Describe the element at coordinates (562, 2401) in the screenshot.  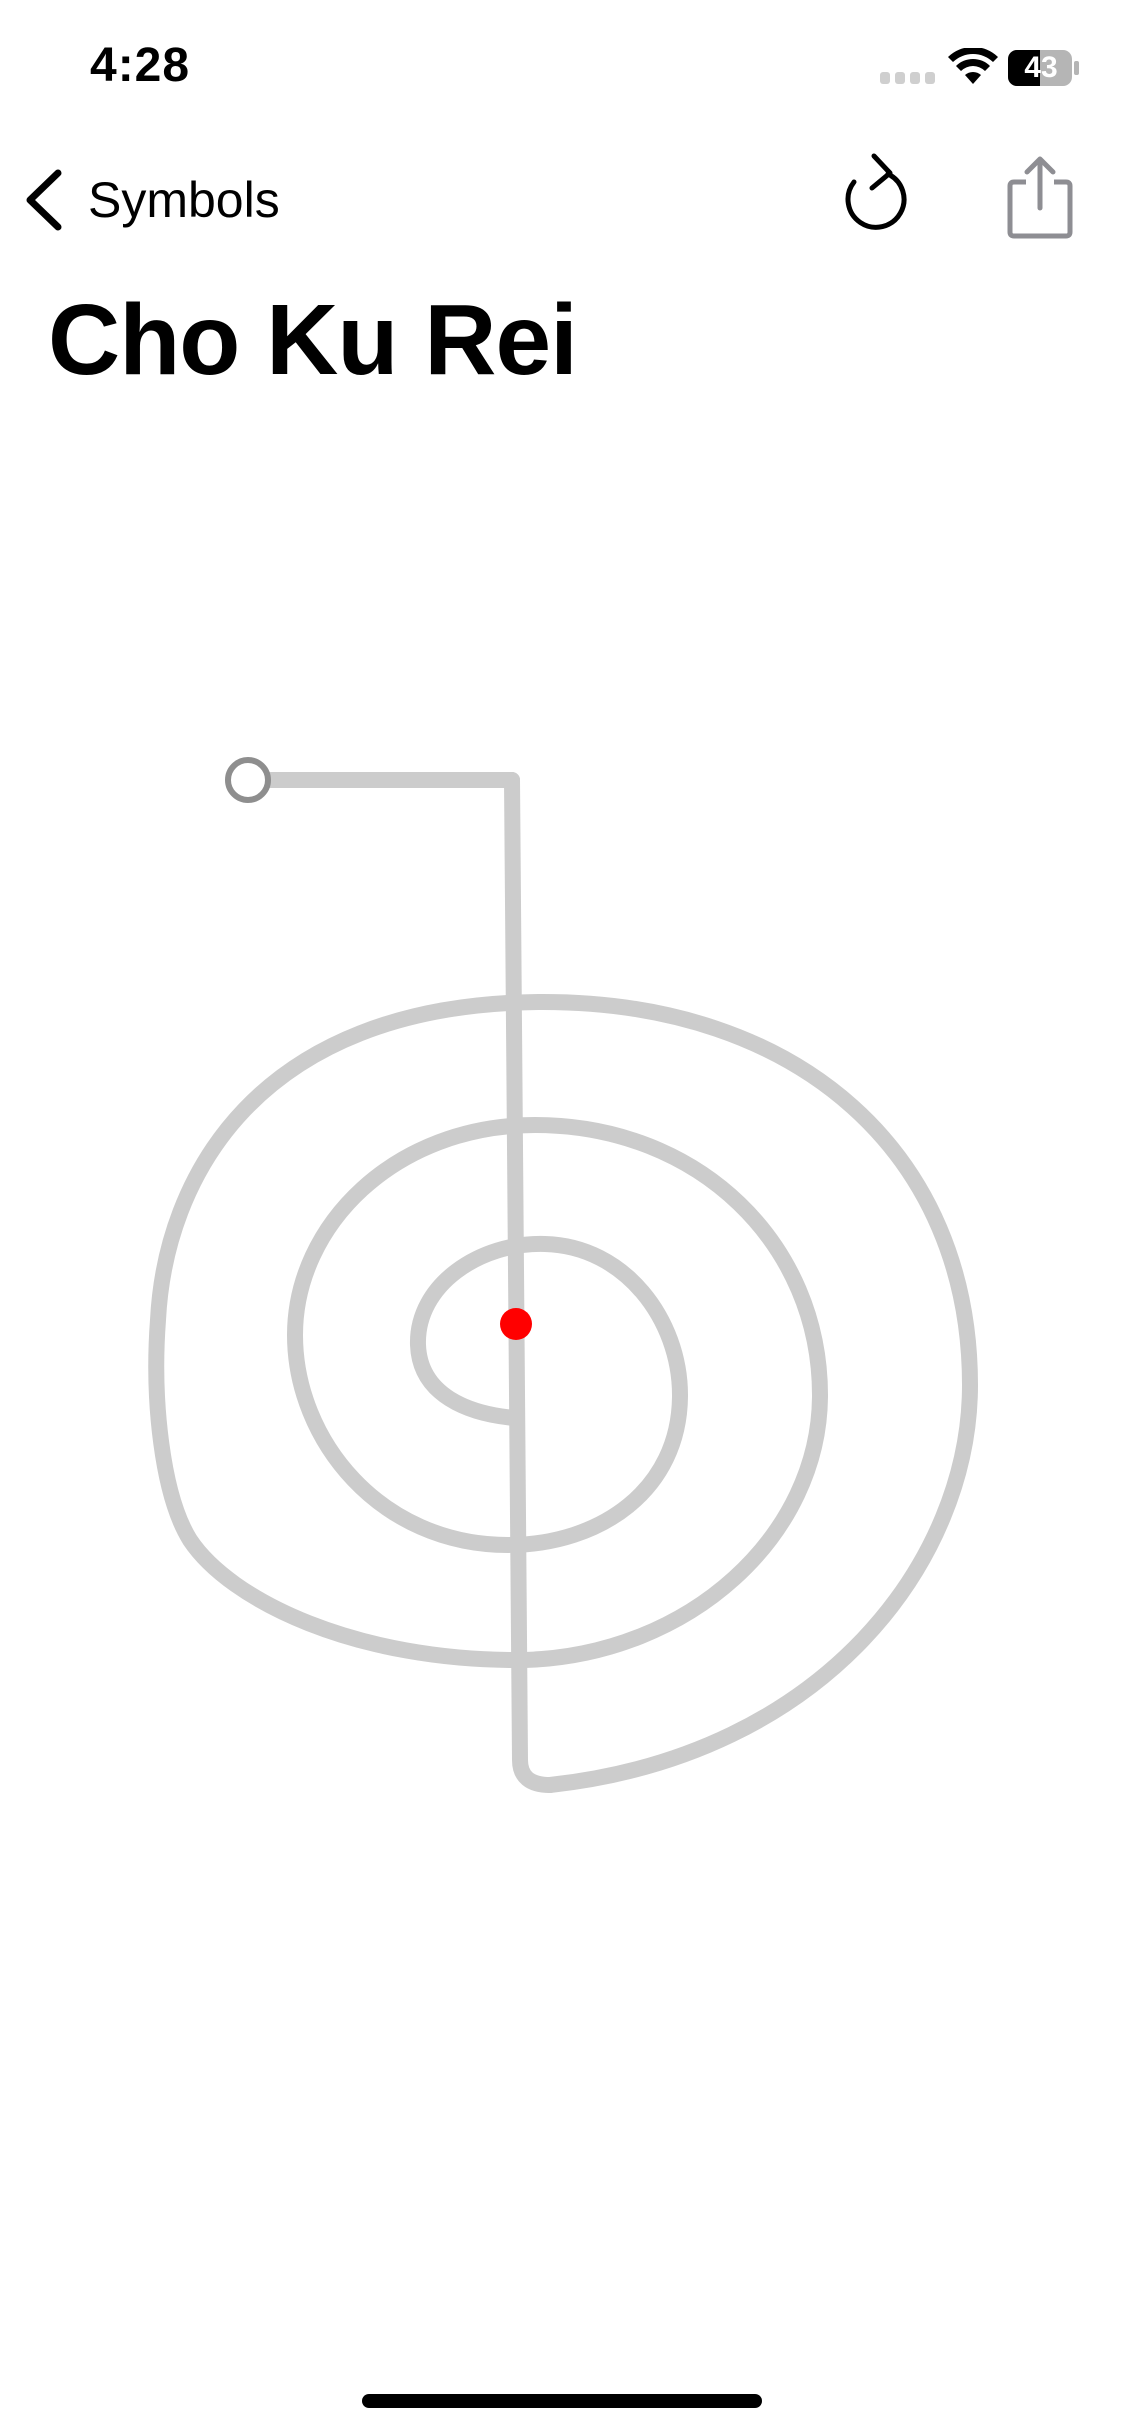
I see `home-indicator` at that location.